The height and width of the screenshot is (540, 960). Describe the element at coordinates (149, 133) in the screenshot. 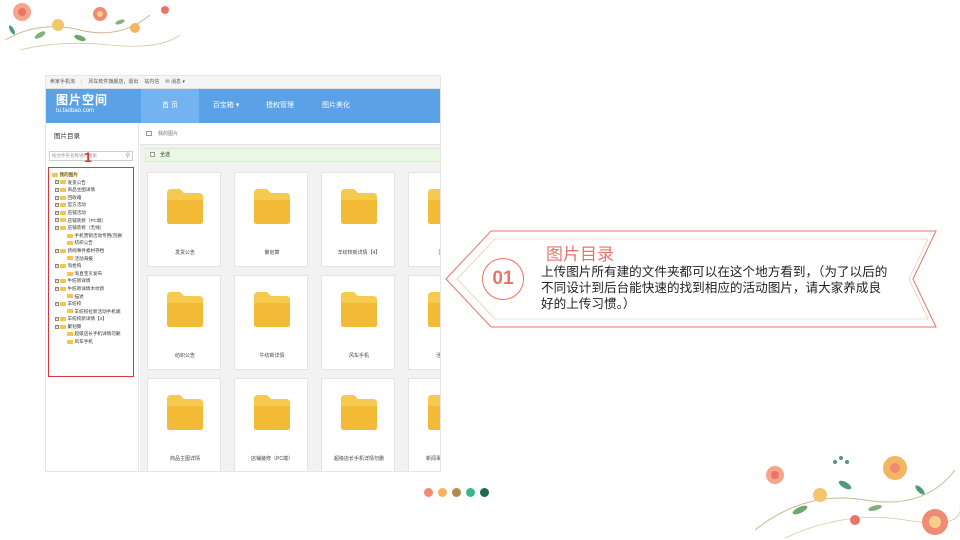

I see `image-icon` at that location.